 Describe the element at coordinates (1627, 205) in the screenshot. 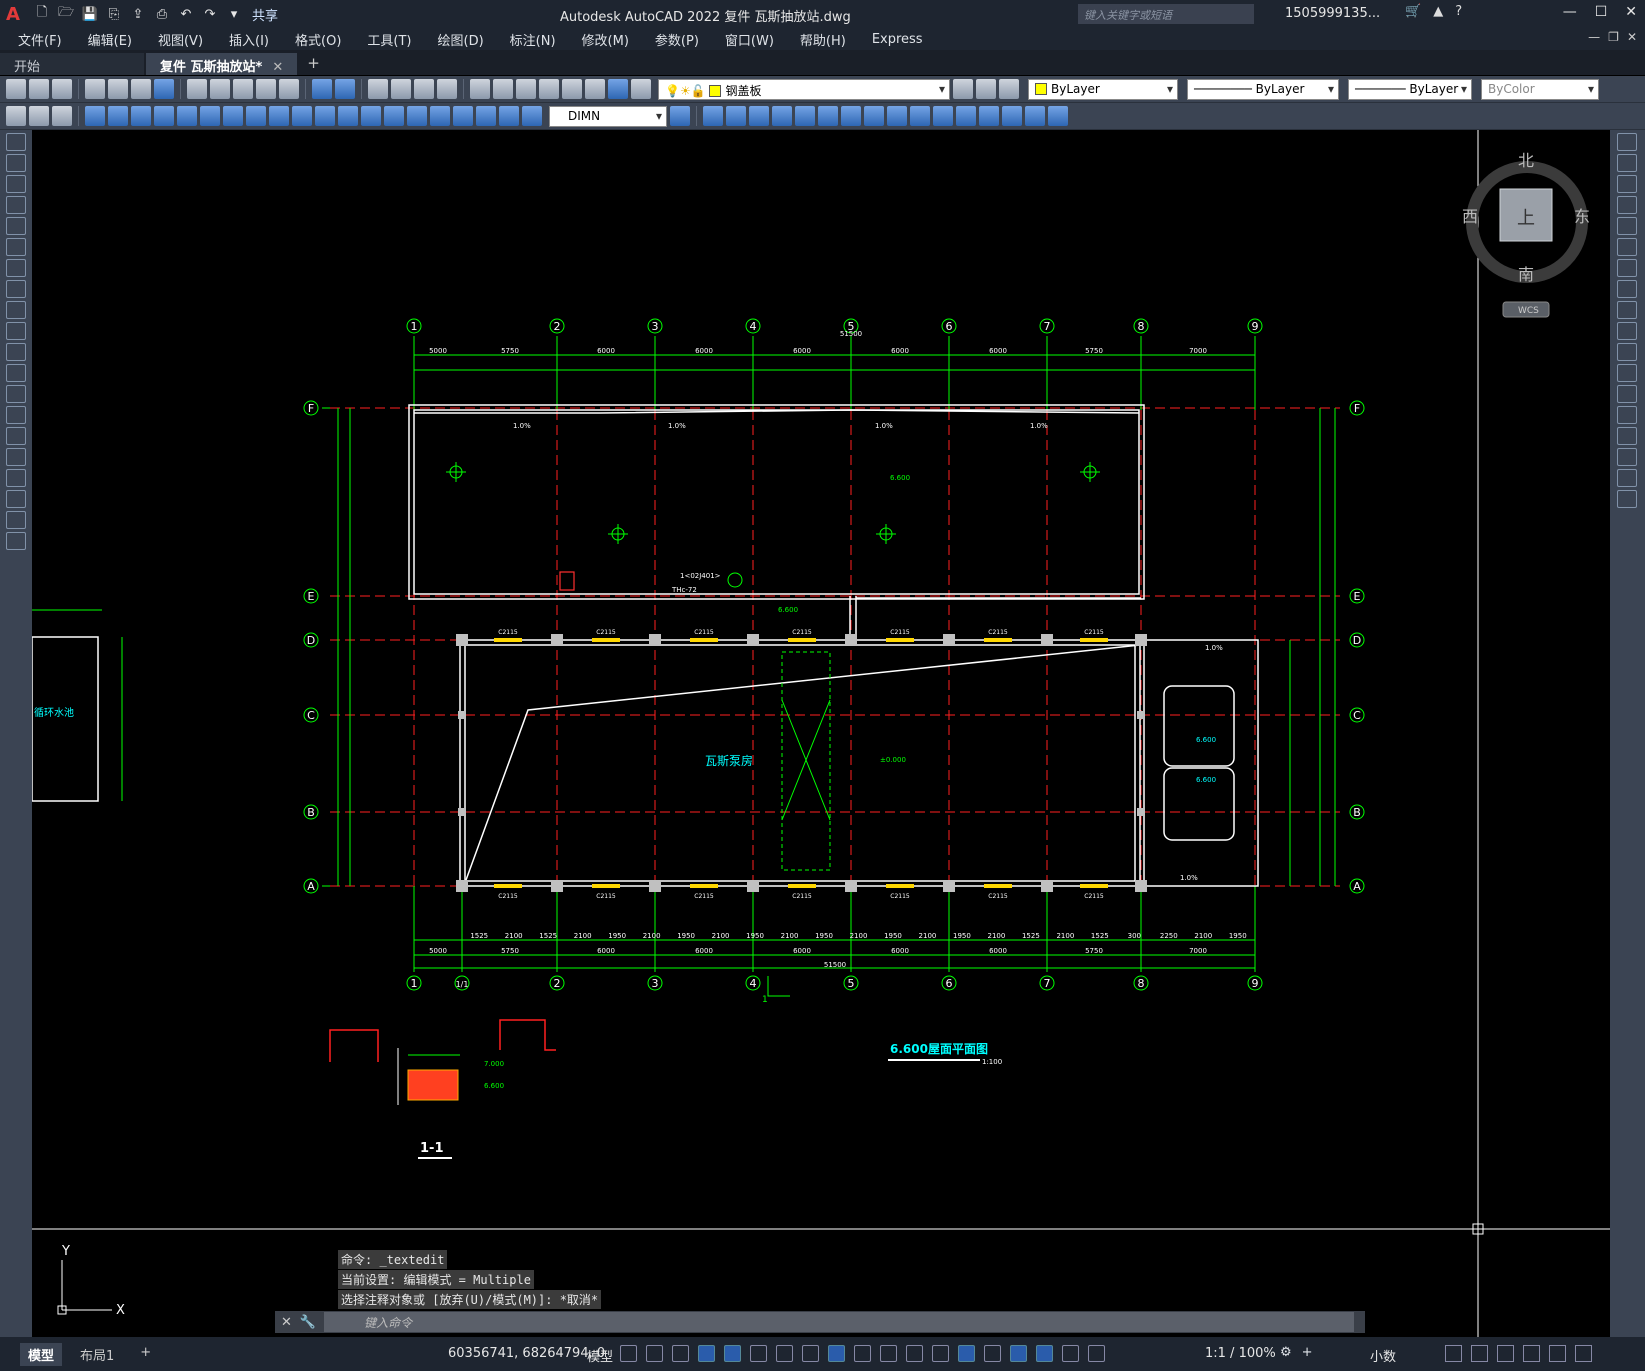

I see `offset-r-icon` at that location.